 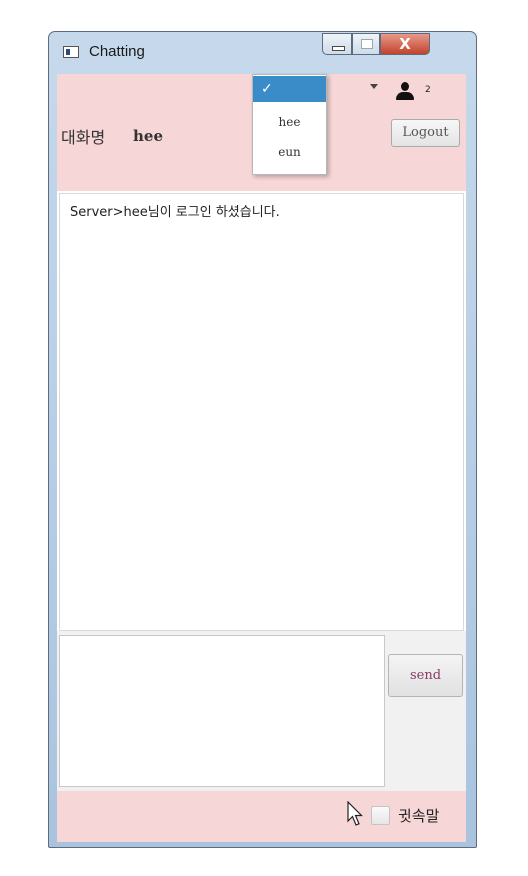 What do you see at coordinates (366, 44) in the screenshot?
I see `maximize-button` at bounding box center [366, 44].